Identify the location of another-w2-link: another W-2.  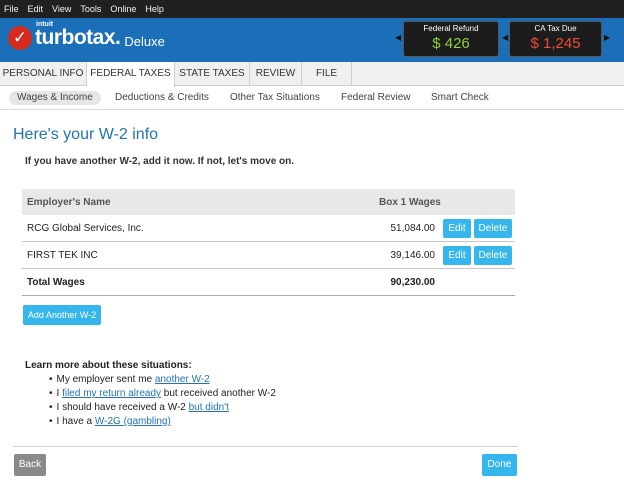
(182, 379).